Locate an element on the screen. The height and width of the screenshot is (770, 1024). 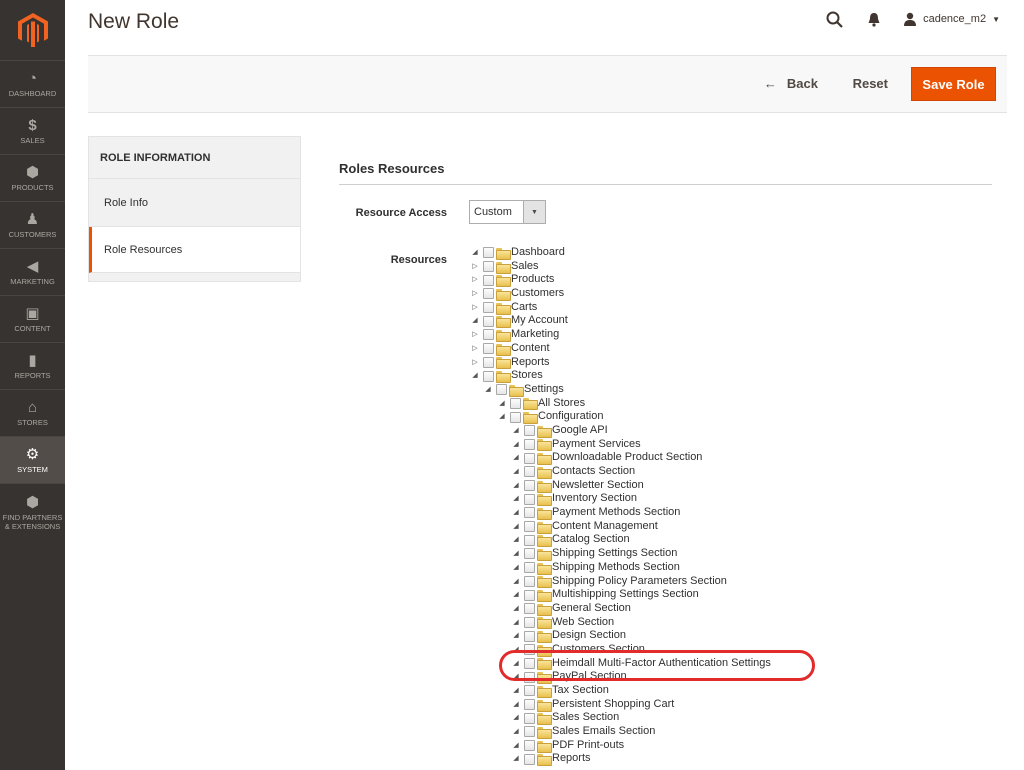
tree-node-label: Tax Section is located at coordinates (580, 691).